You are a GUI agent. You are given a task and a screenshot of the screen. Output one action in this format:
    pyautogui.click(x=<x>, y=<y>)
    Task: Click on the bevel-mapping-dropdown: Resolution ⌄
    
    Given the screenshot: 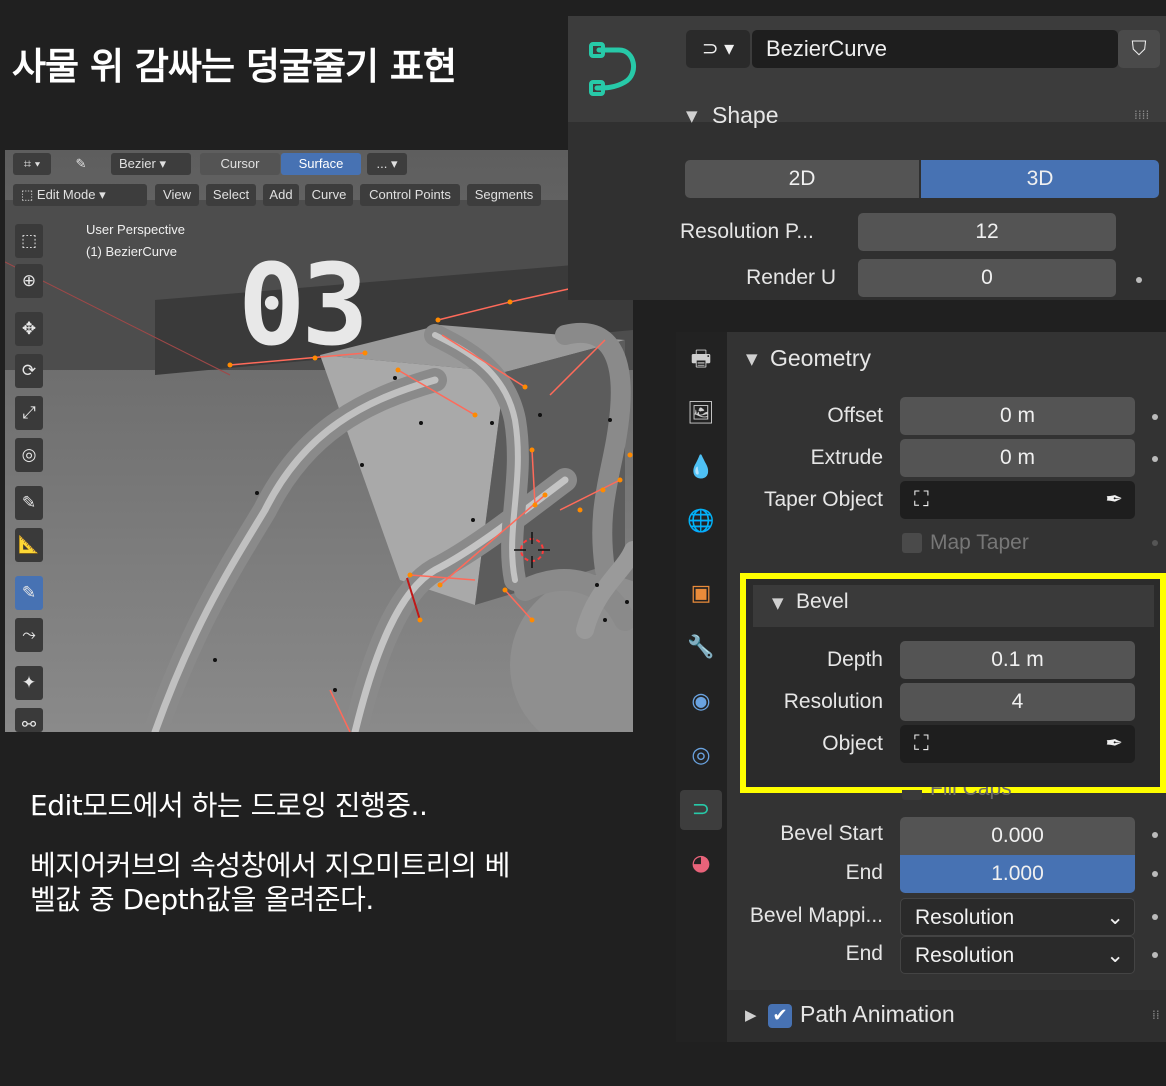 What is the action you would take?
    pyautogui.click(x=1017, y=917)
    